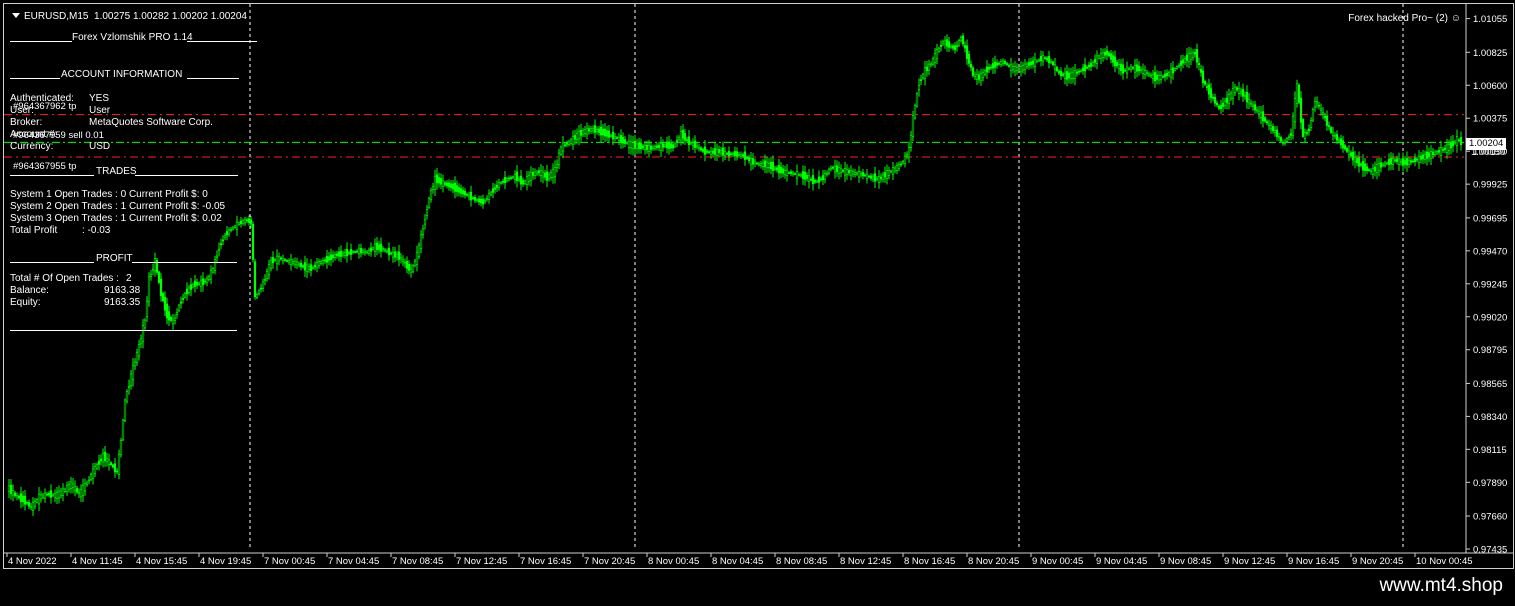 Image resolution: width=1515 pixels, height=606 pixels. I want to click on brand-watermark: www.mt4.shop, so click(1441, 586).